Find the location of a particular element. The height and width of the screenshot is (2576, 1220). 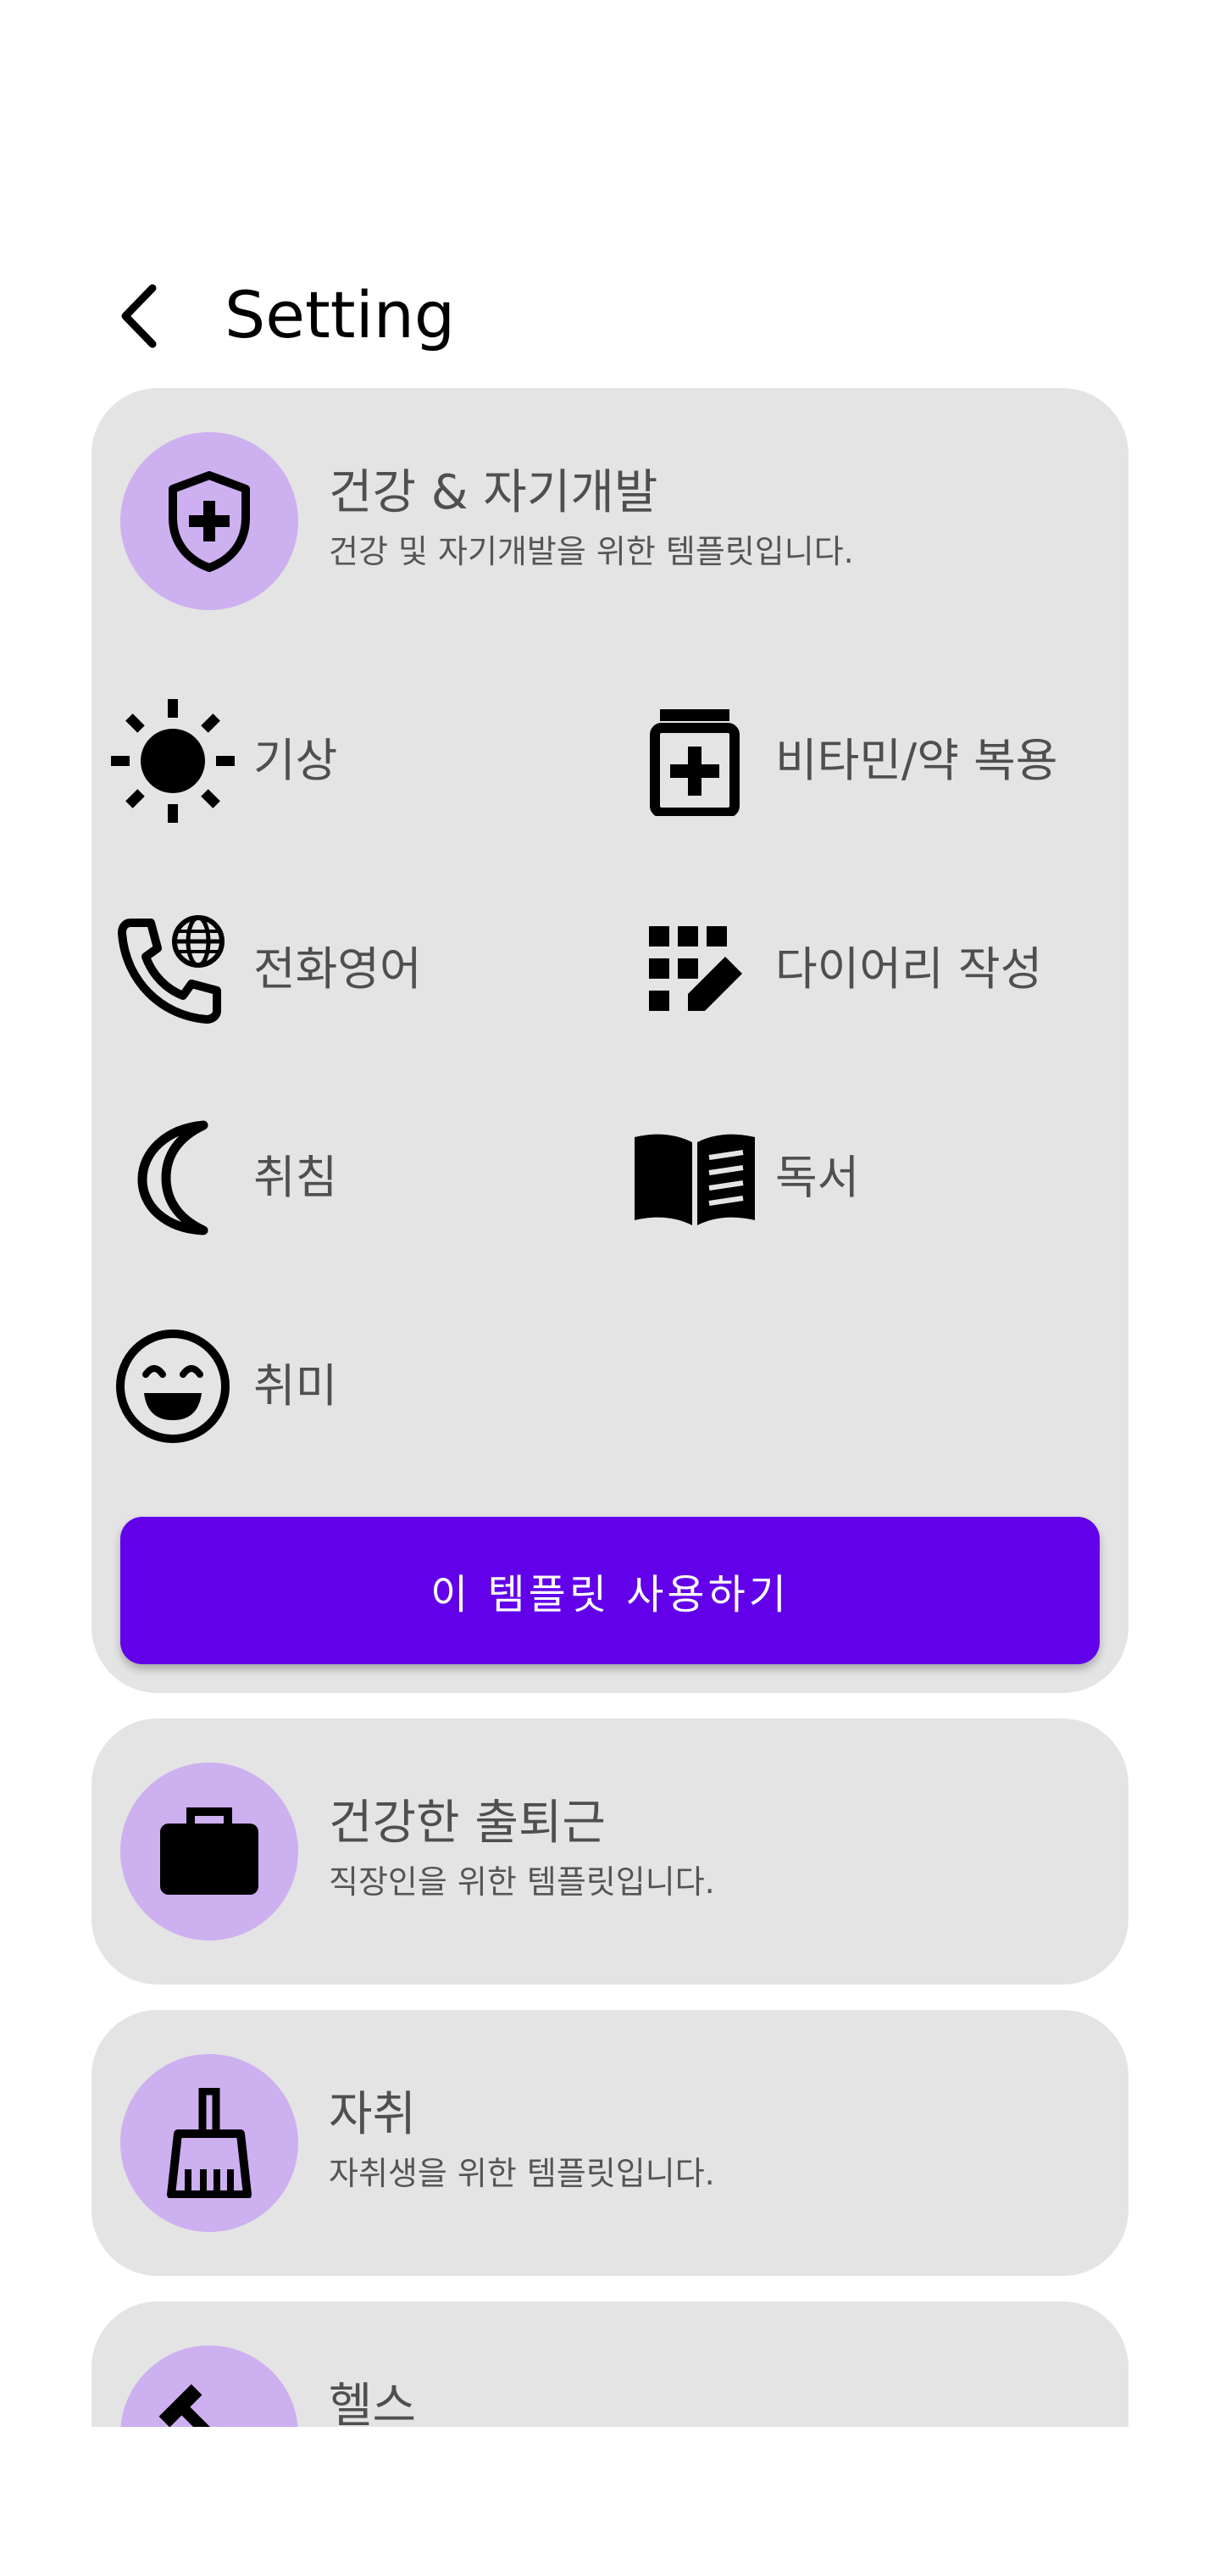

template-description: 자취생을 위한 템플릿입니다. is located at coordinates (522, 2173).